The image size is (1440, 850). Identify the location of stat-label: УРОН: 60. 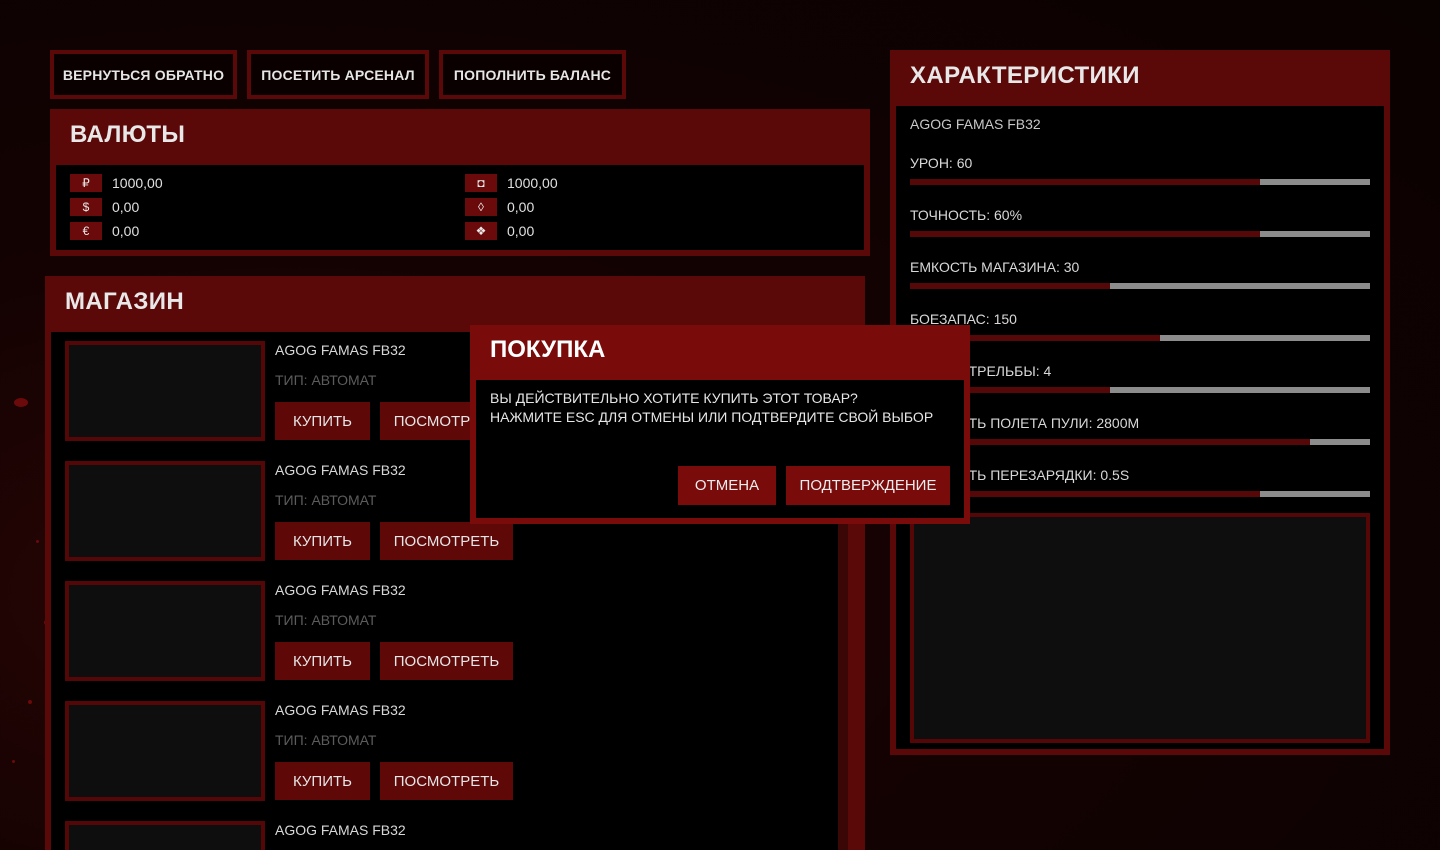
(941, 163).